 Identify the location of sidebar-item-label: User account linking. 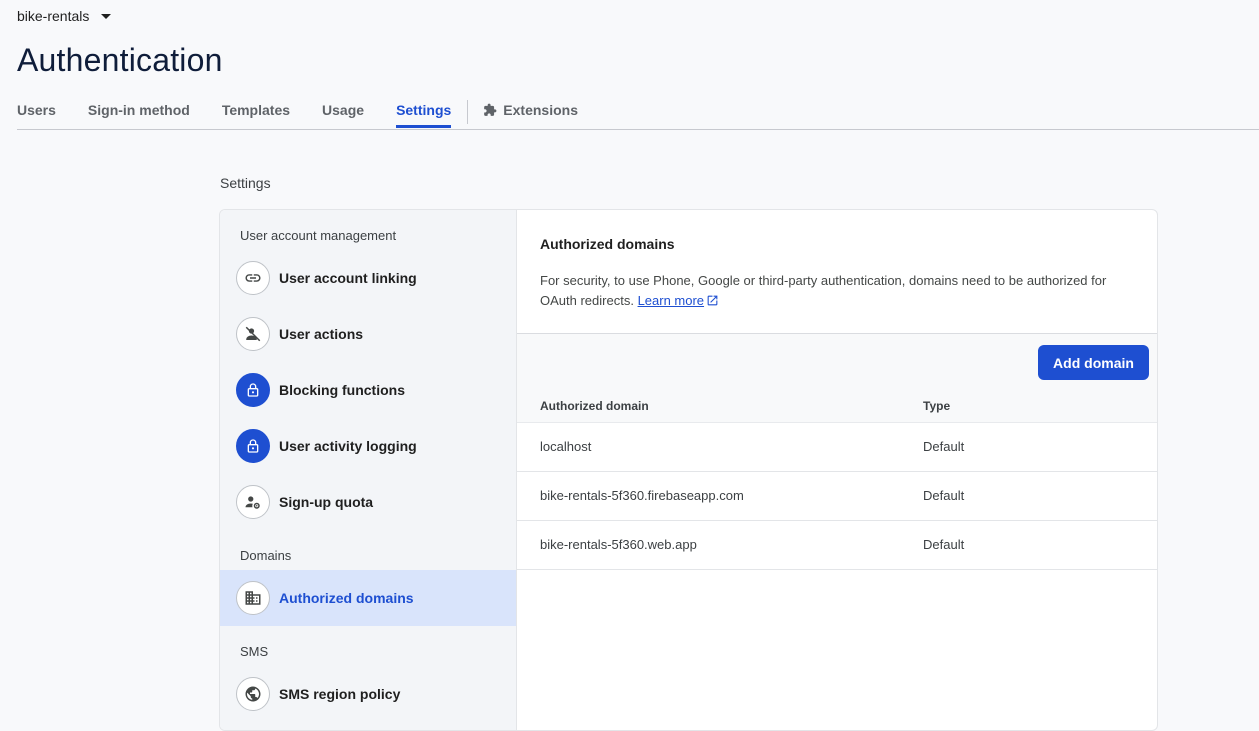
(348, 278).